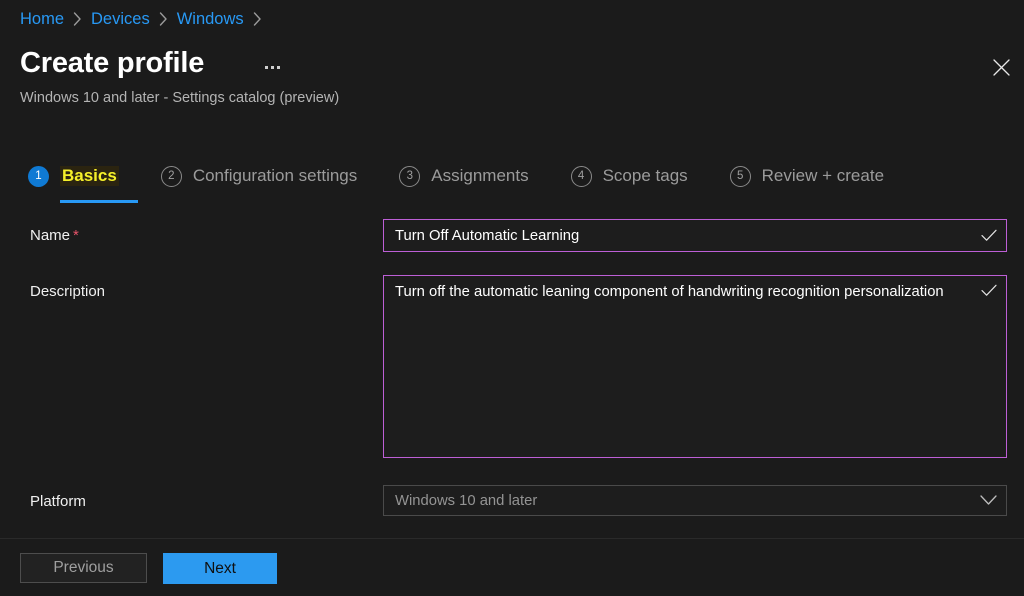 The width and height of the screenshot is (1024, 596). I want to click on platform-dropdown: Windows 10 and later, so click(695, 500).